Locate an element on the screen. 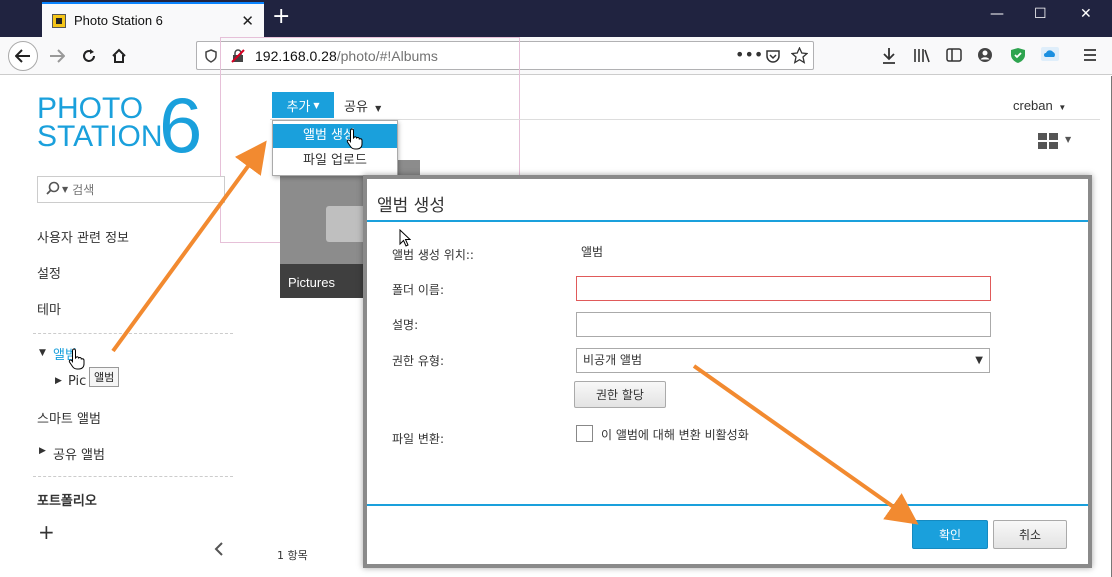 The image size is (1112, 577). item-count: 1 항목 is located at coordinates (292, 555).